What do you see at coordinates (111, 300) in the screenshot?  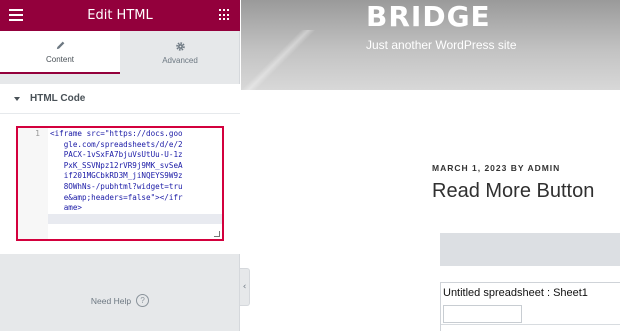 I see `need-help-label: Need Help` at bounding box center [111, 300].